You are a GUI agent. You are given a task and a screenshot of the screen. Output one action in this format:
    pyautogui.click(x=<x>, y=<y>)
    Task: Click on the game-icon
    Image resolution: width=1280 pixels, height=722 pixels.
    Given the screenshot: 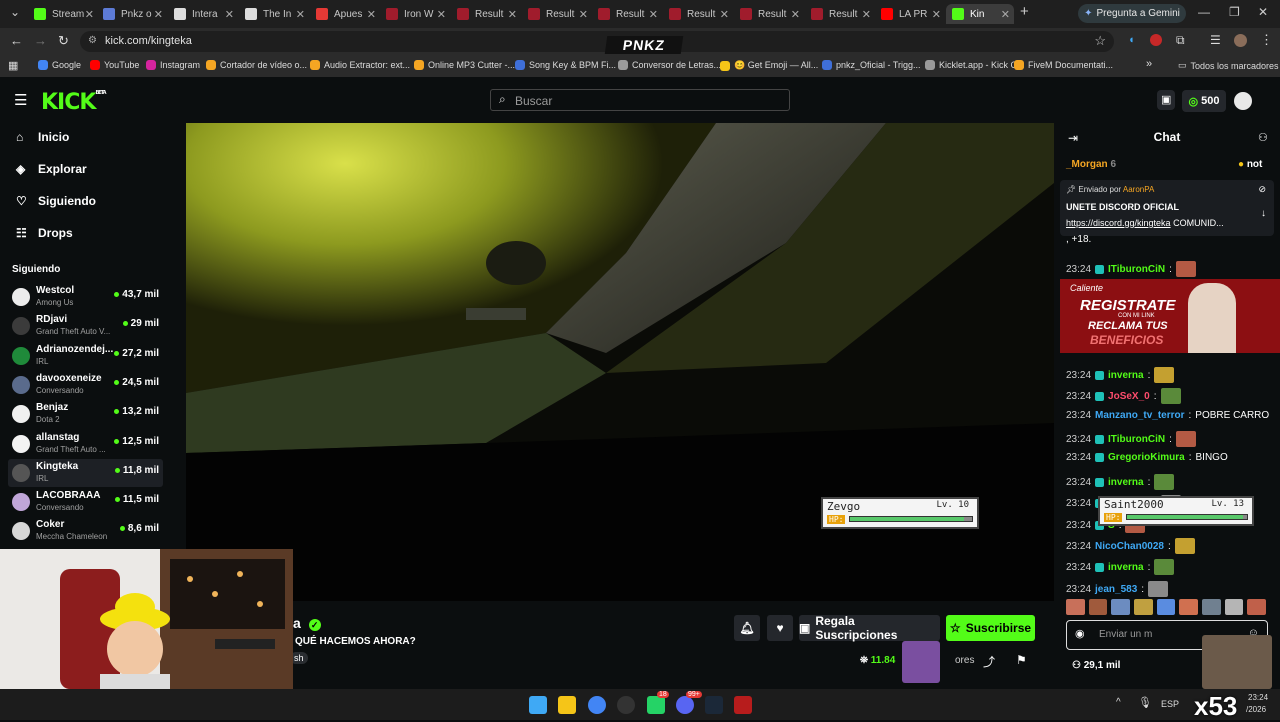 What is the action you would take?
    pyautogui.click(x=743, y=705)
    